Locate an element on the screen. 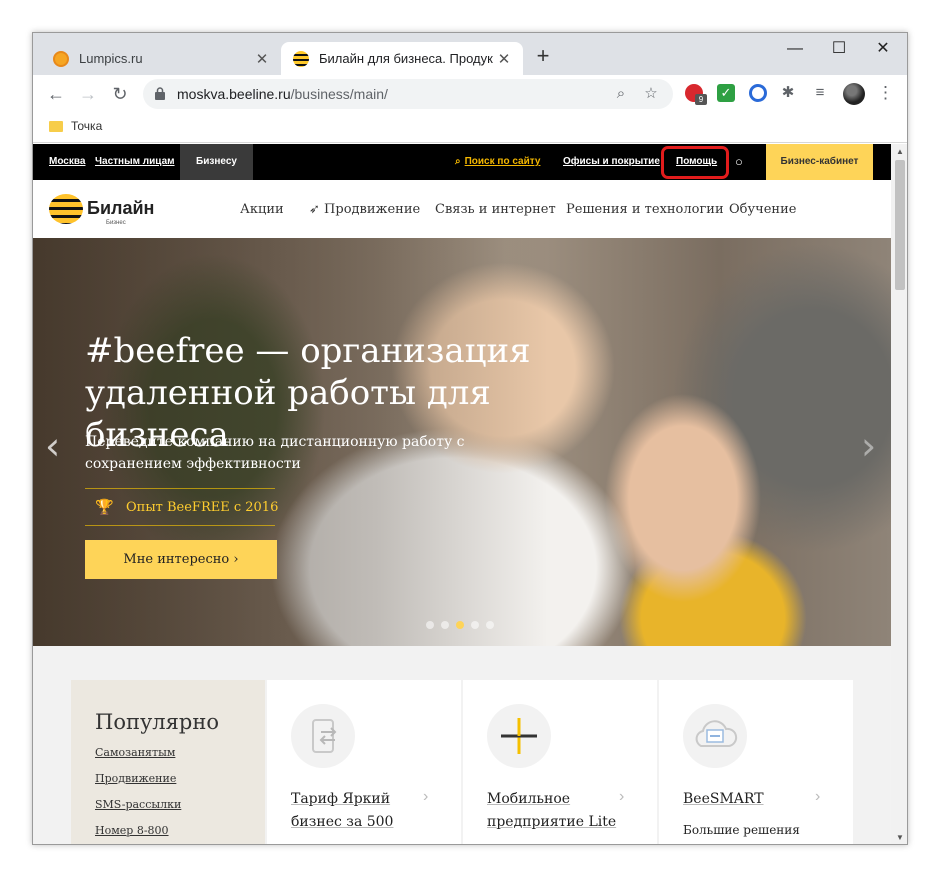 The image size is (940, 877). address-bar: moskva.beeline.ru/business/main/ ⌕ ☆ is located at coordinates (408, 94).